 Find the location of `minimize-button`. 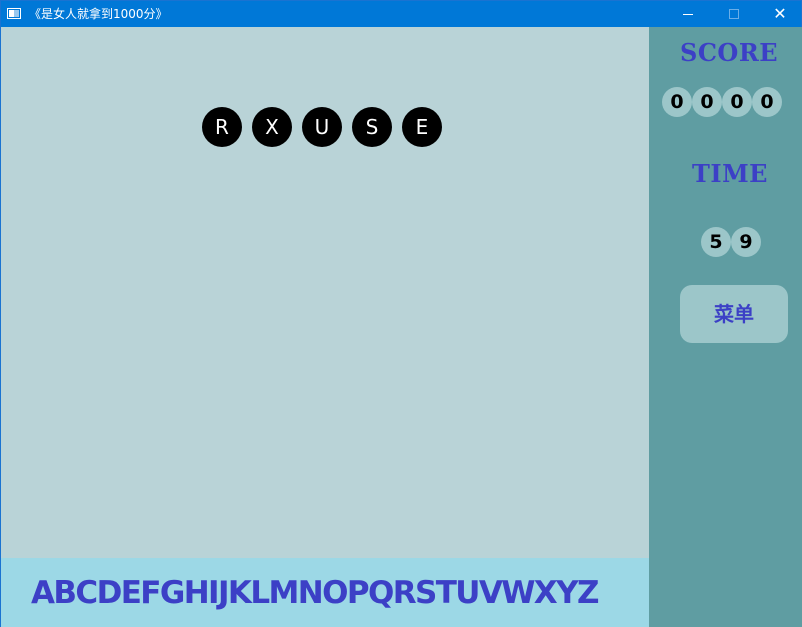

minimize-button is located at coordinates (688, 14).